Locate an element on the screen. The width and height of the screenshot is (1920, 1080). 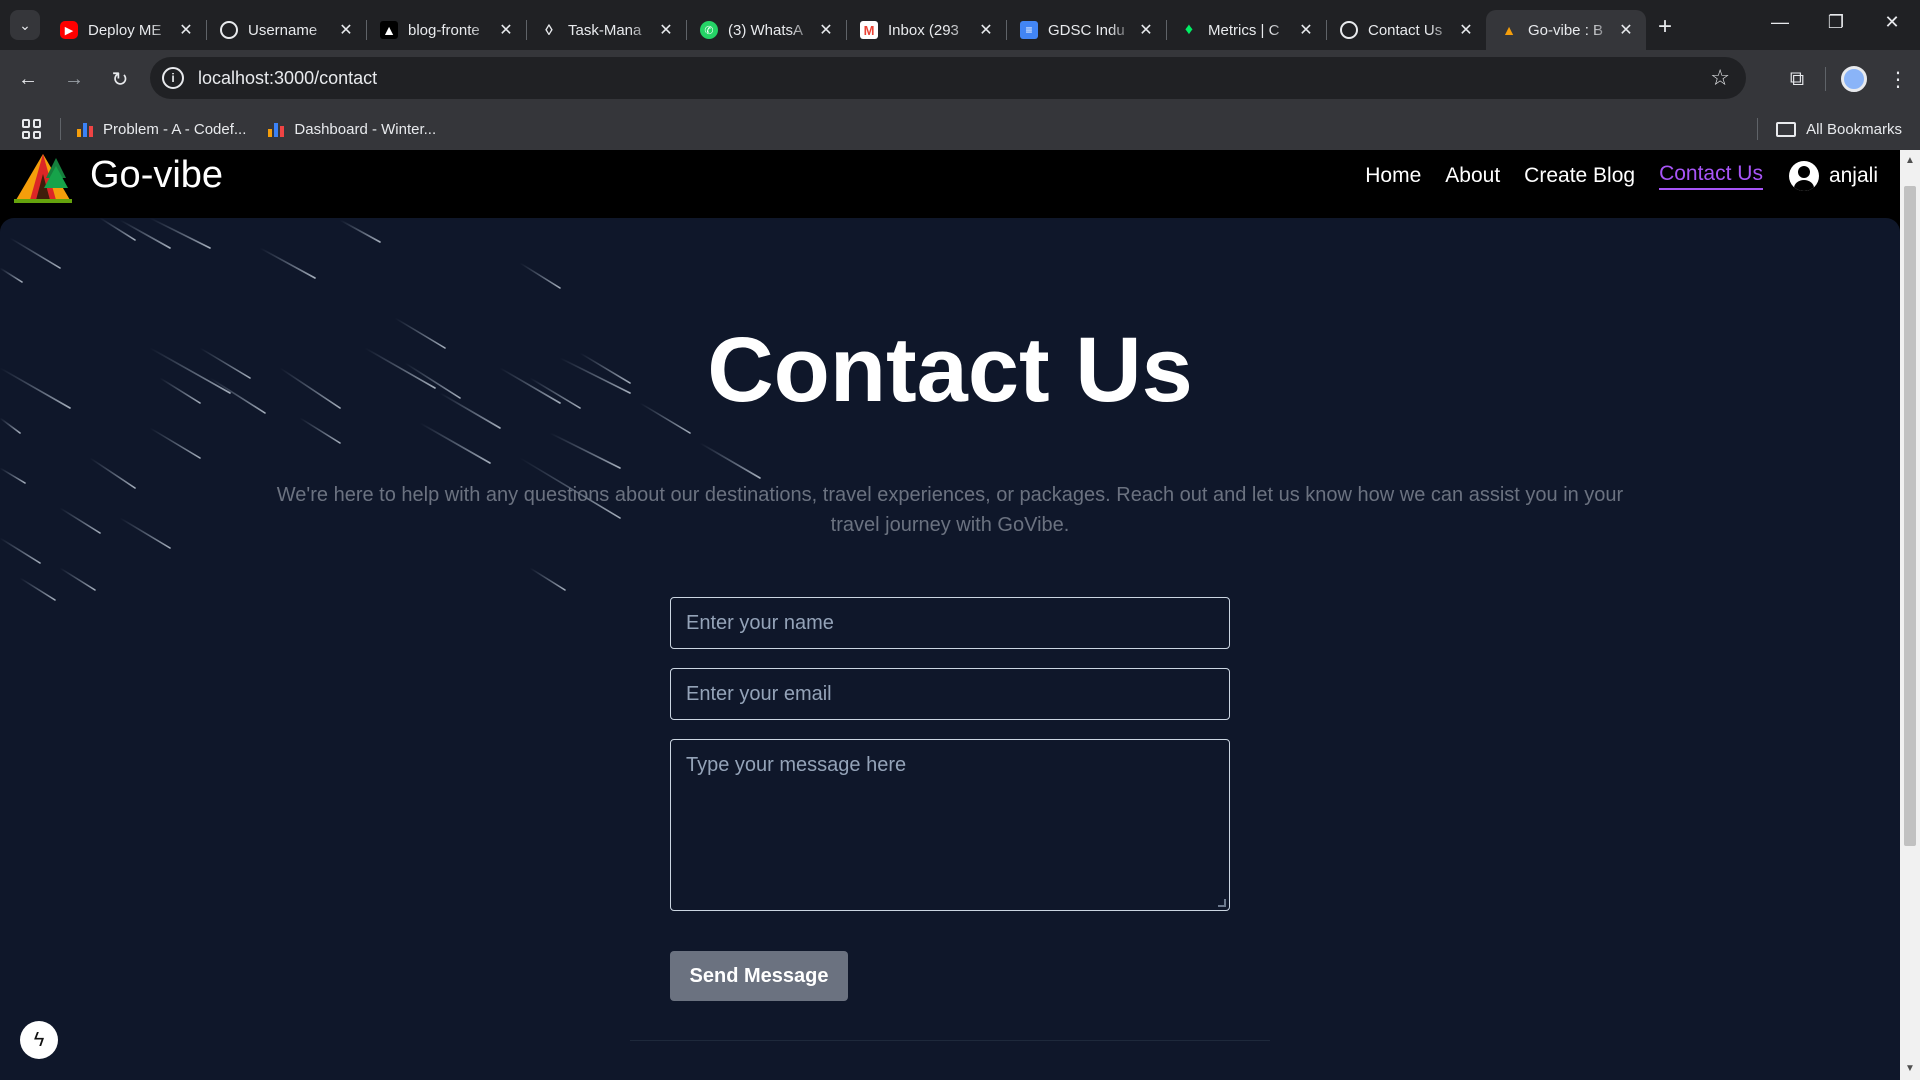
browser-tab: ◊ Task-Mana ✕ is located at coordinates (606, 30).